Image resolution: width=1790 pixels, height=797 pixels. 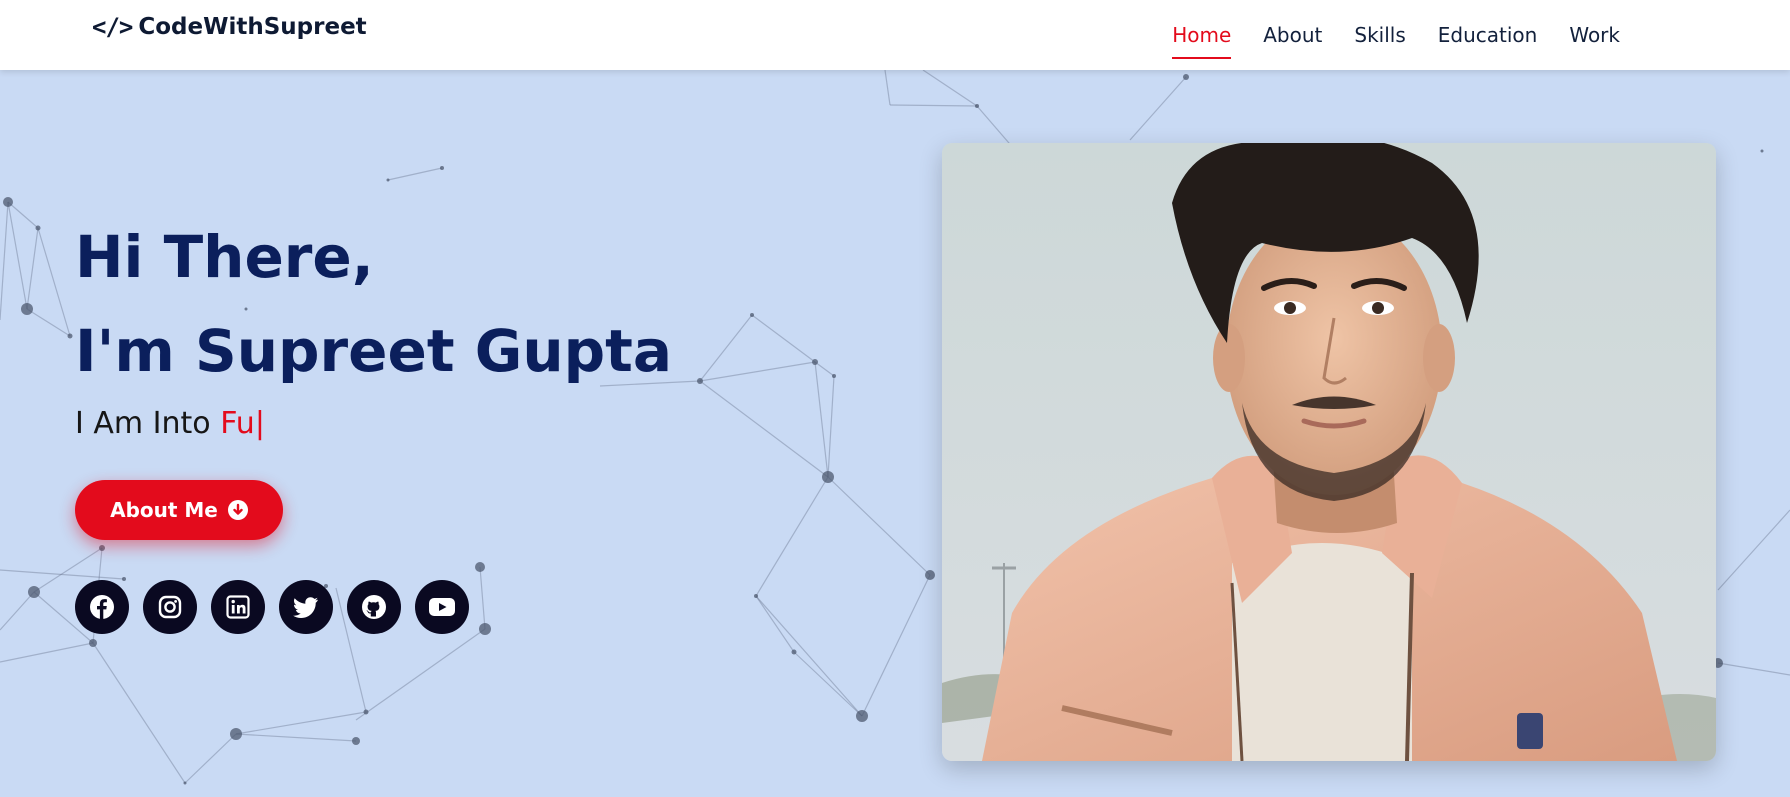 What do you see at coordinates (1202, 38) in the screenshot?
I see `nav-link-home: Home` at bounding box center [1202, 38].